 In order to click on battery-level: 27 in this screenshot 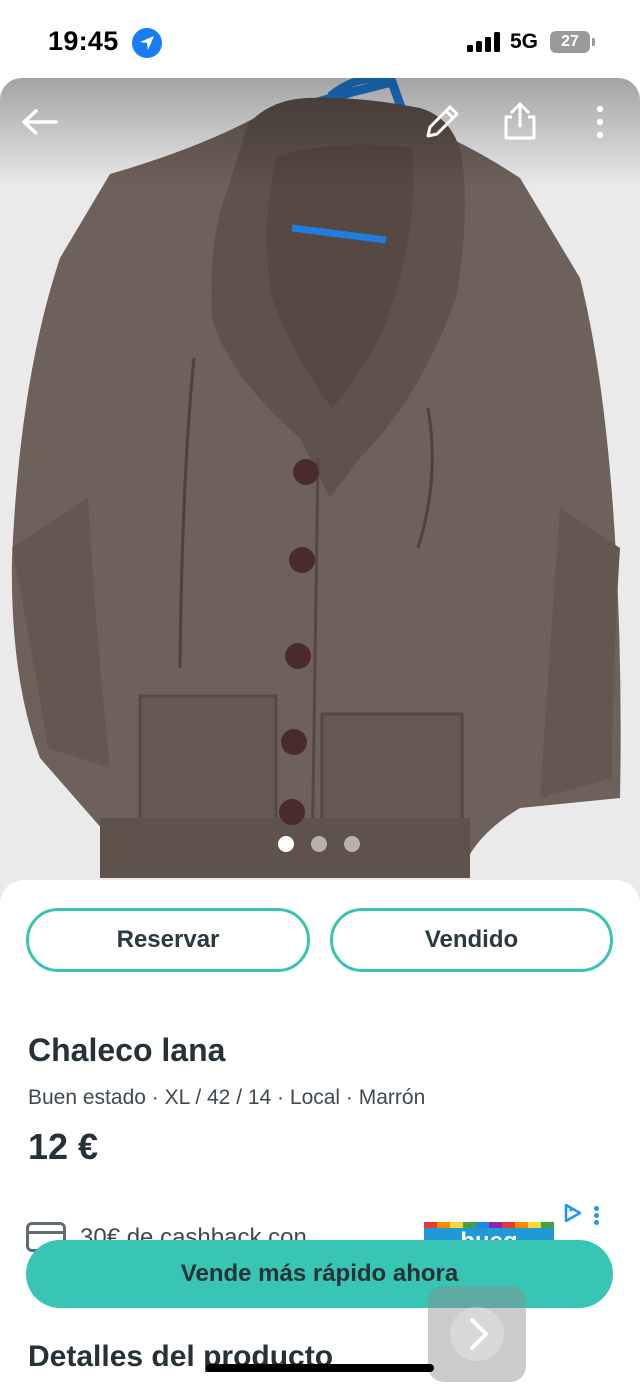, I will do `click(570, 41)`.